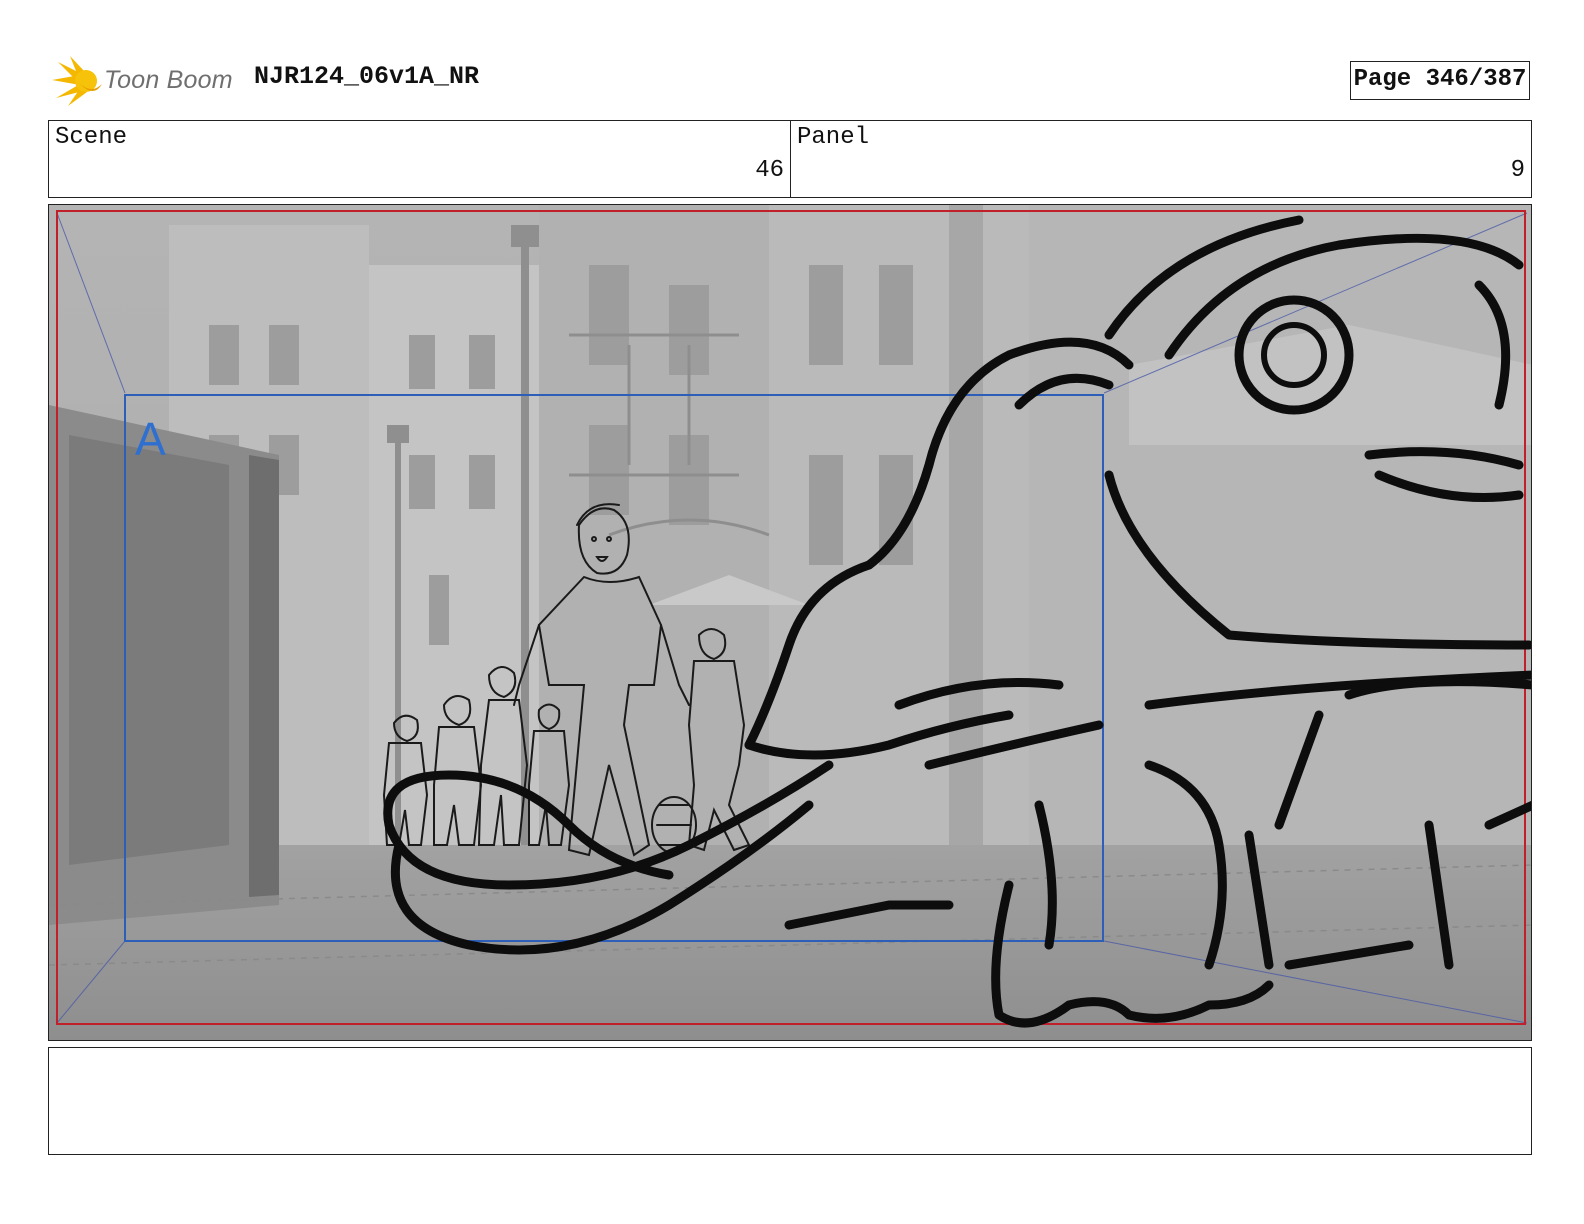 This screenshot has height=1224, width=1584. What do you see at coordinates (420, 159) in the screenshot?
I see `scene-cell: Scene 46` at bounding box center [420, 159].